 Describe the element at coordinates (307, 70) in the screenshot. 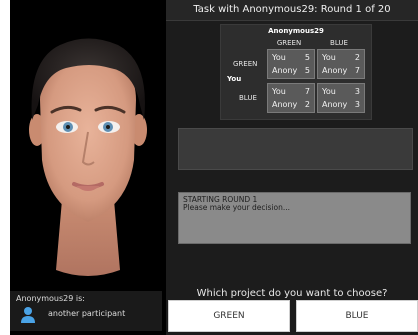

I see `cell-opp-value: 5` at that location.